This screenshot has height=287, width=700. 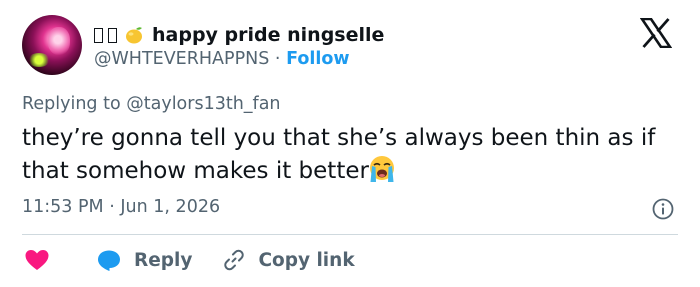 I want to click on tweet-time: 11:53 PM, so click(x=63, y=207).